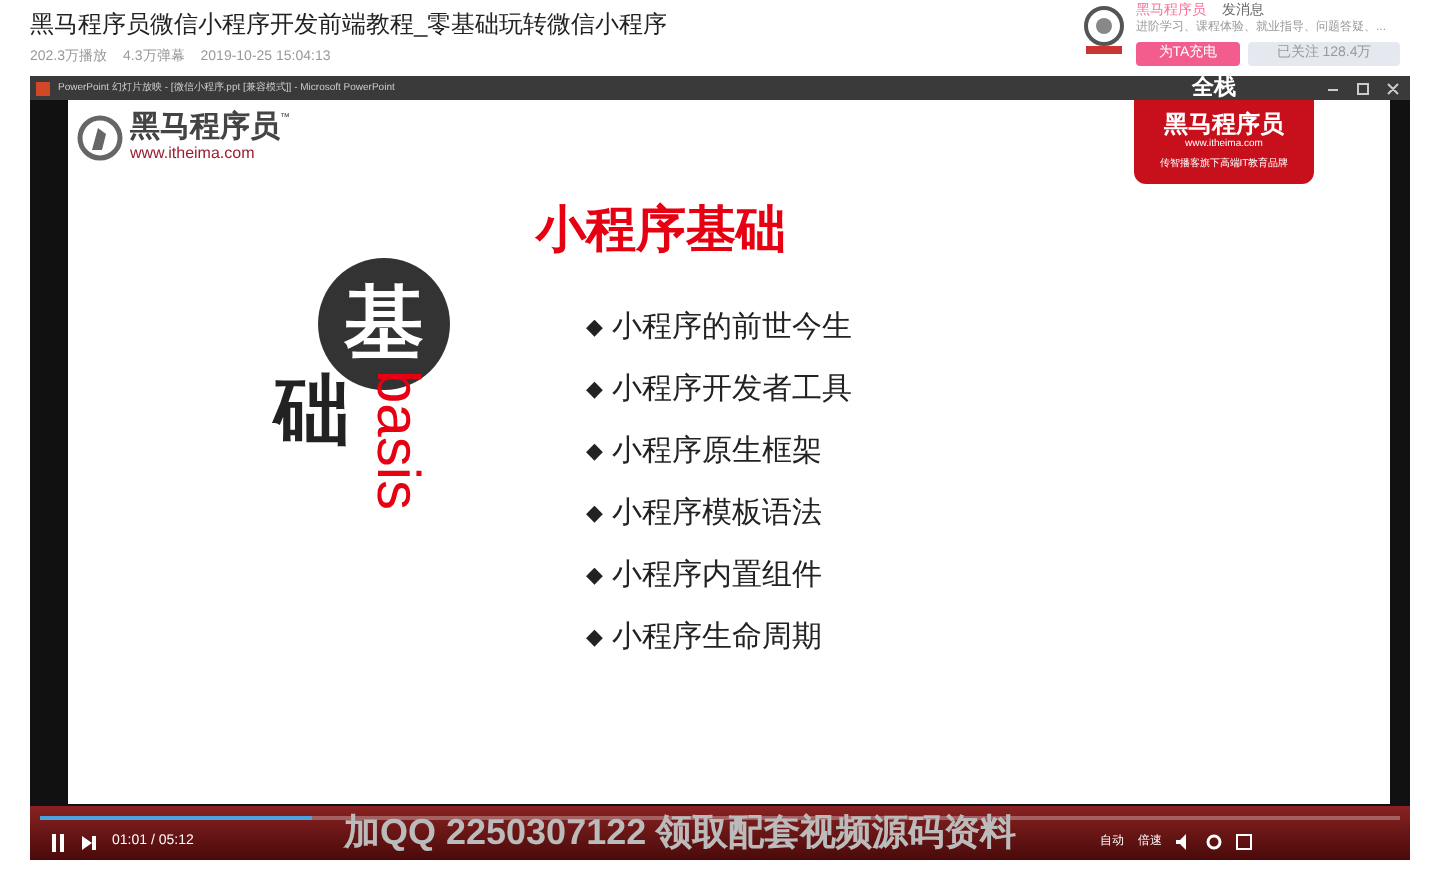 Image resolution: width=1440 pixels, height=884 pixels. I want to click on volume-icon, so click(1184, 842).